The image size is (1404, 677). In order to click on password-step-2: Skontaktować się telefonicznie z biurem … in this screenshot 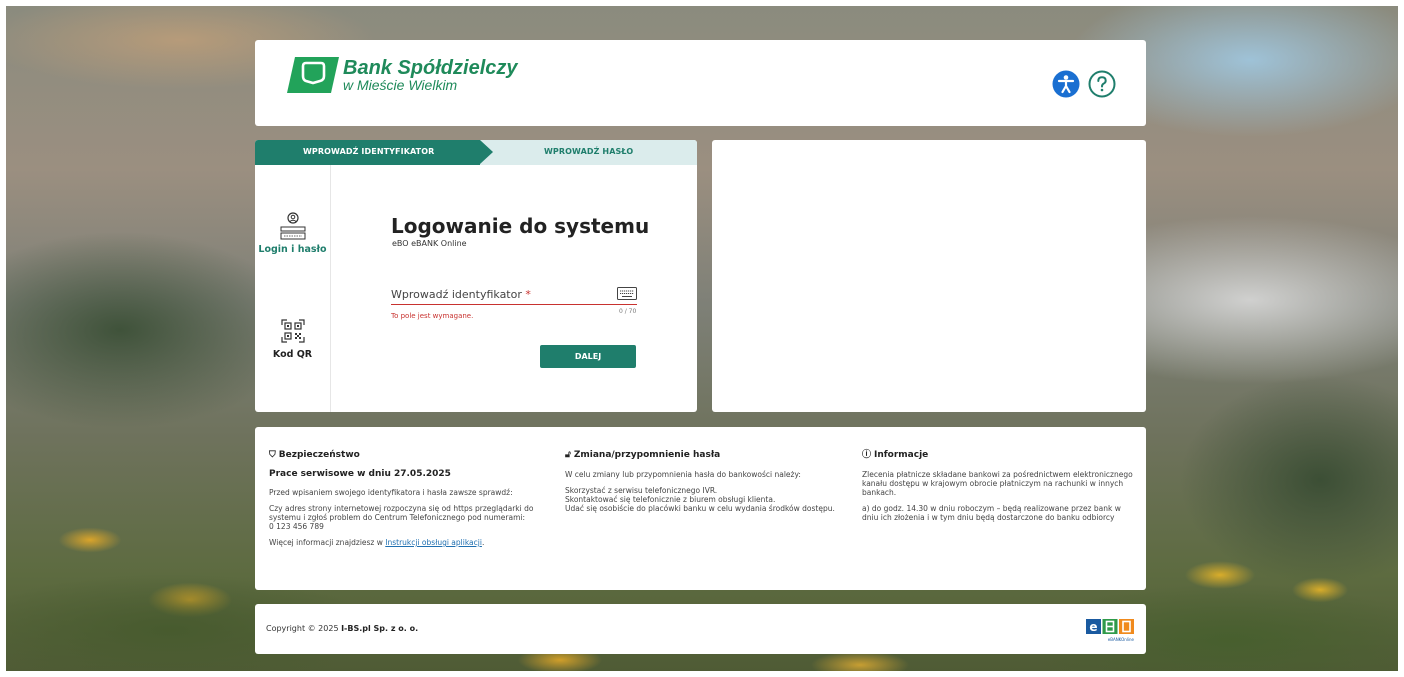, I will do `click(670, 499)`.